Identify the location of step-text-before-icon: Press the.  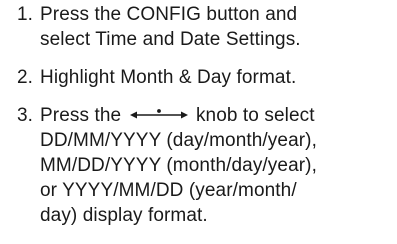
(81, 115).